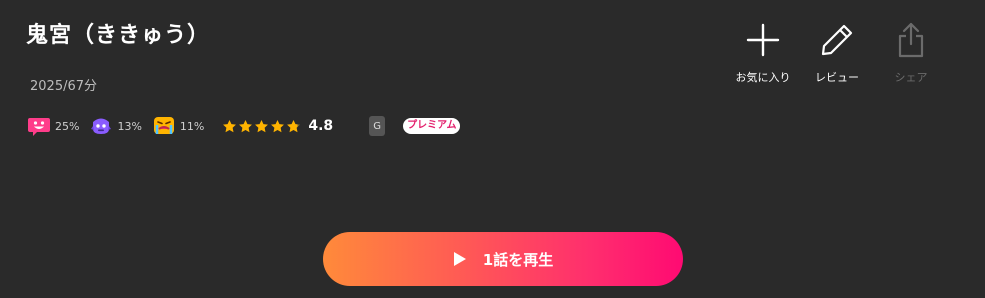 The height and width of the screenshot is (298, 985). What do you see at coordinates (129, 126) in the screenshot?
I see `reaction-scary-percent: 13%` at bounding box center [129, 126].